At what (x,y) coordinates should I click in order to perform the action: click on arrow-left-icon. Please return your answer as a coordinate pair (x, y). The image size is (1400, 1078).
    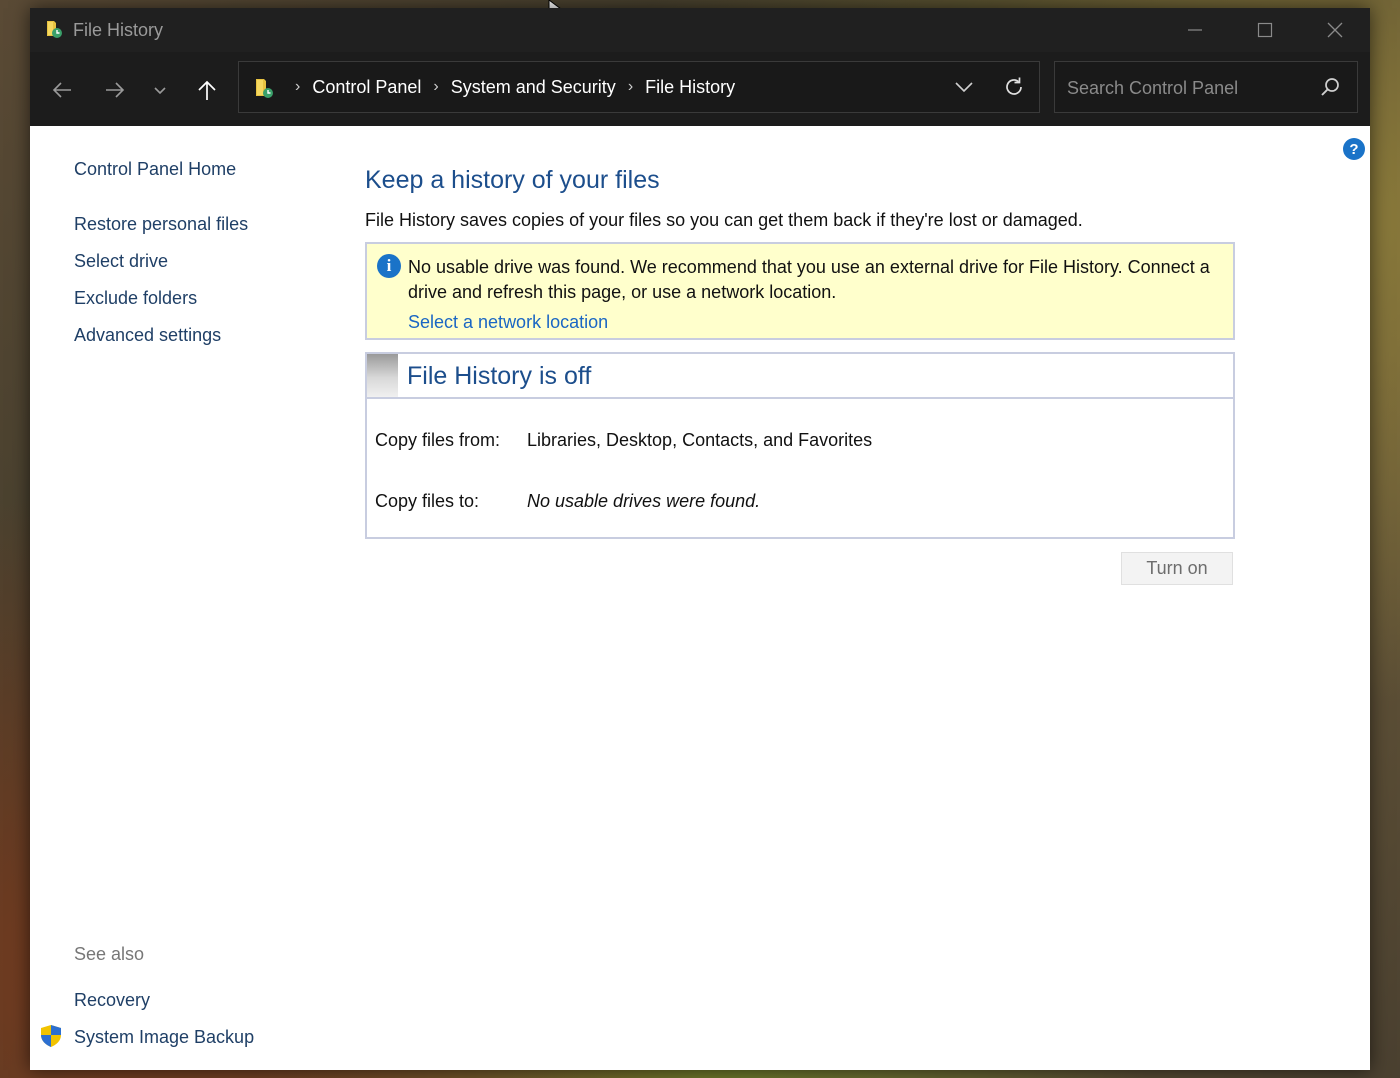
    Looking at the image, I should click on (61, 90).